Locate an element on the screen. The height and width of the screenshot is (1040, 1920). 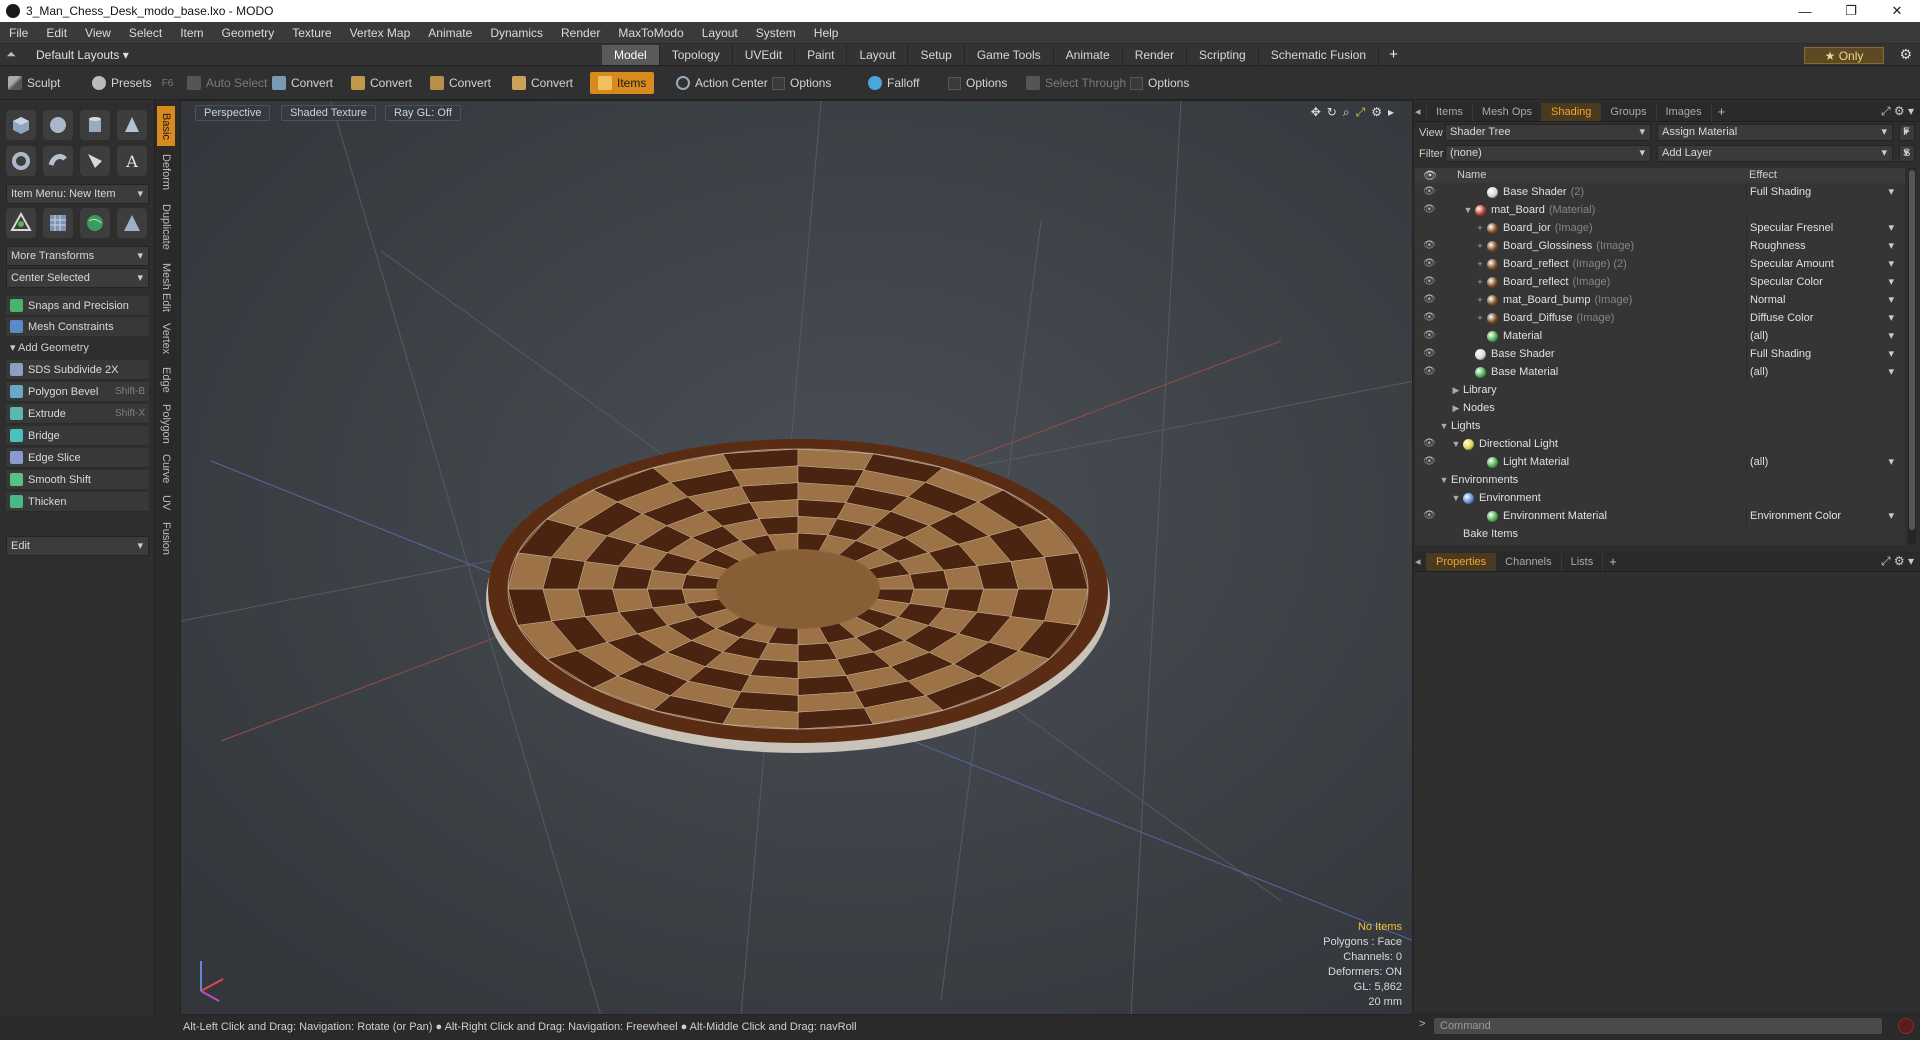
shader-tree-row: 👁 + Board_Glossiness (Image) Roughness is located at coordinates (1660, 246).